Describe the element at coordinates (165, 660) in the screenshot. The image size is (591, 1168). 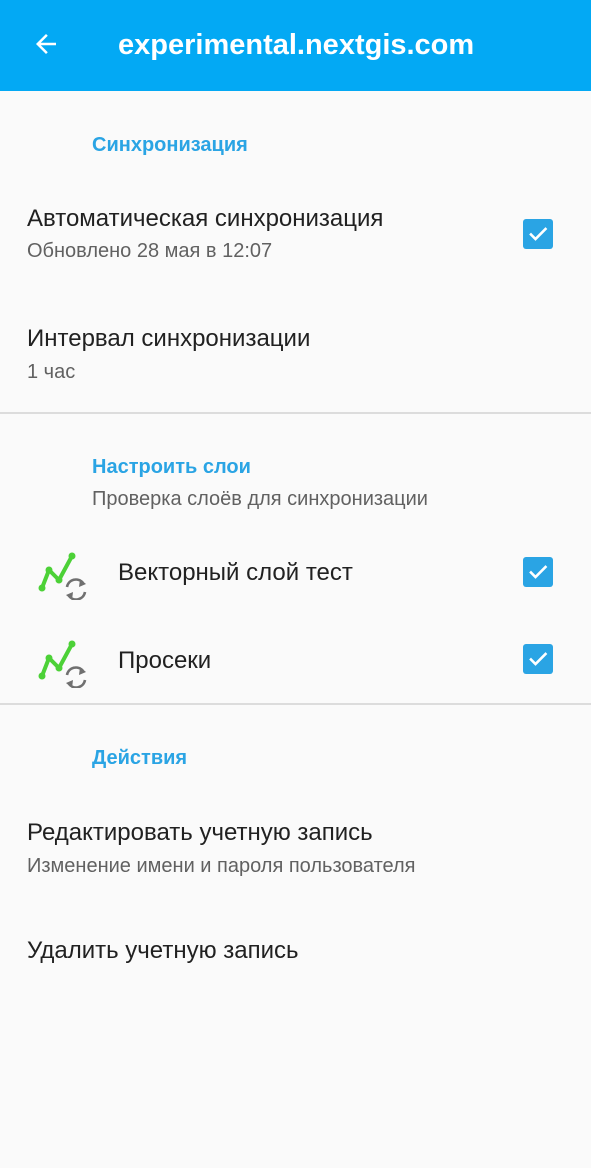
I see `layer-name: Просеки` at that location.